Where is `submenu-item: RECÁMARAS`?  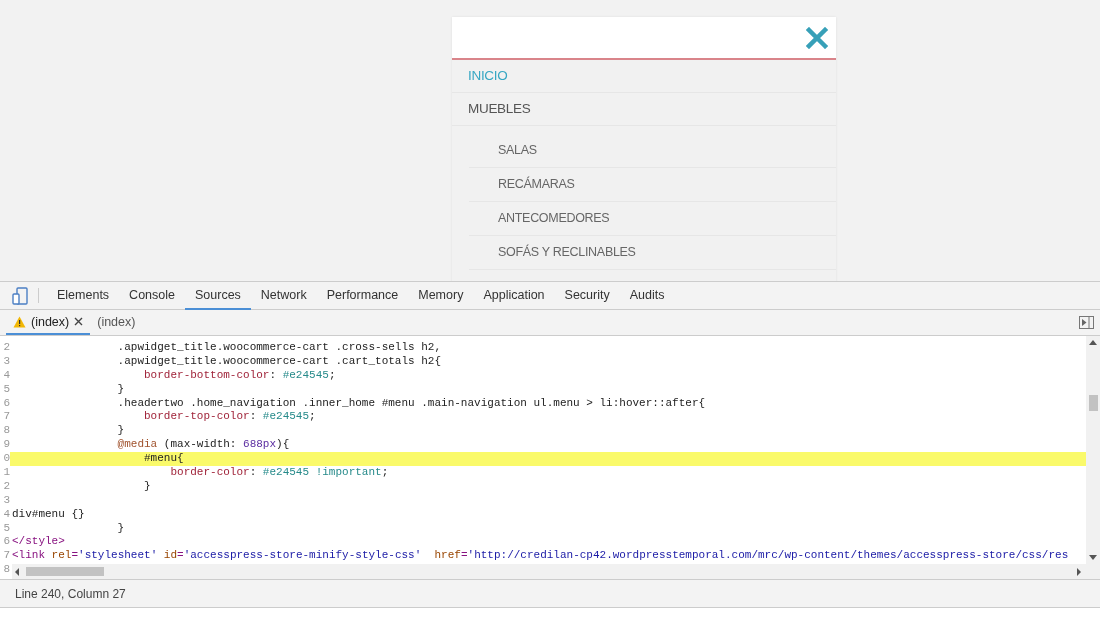
submenu-item: RECÁMARAS is located at coordinates (652, 185).